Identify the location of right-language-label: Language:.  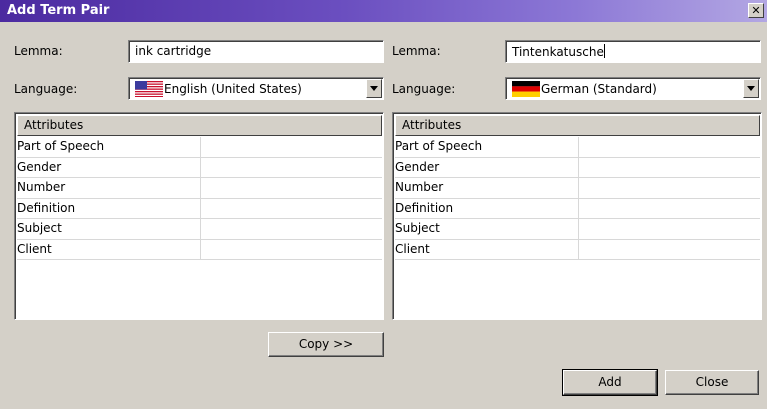
(424, 89).